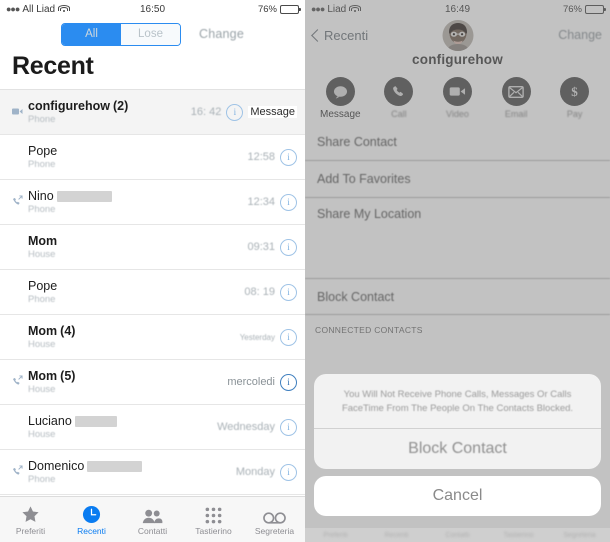 Image resolution: width=610 pixels, height=542 pixels. Describe the element at coordinates (127, 382) in the screenshot. I see `call-row-body: Mom (5) House` at that location.